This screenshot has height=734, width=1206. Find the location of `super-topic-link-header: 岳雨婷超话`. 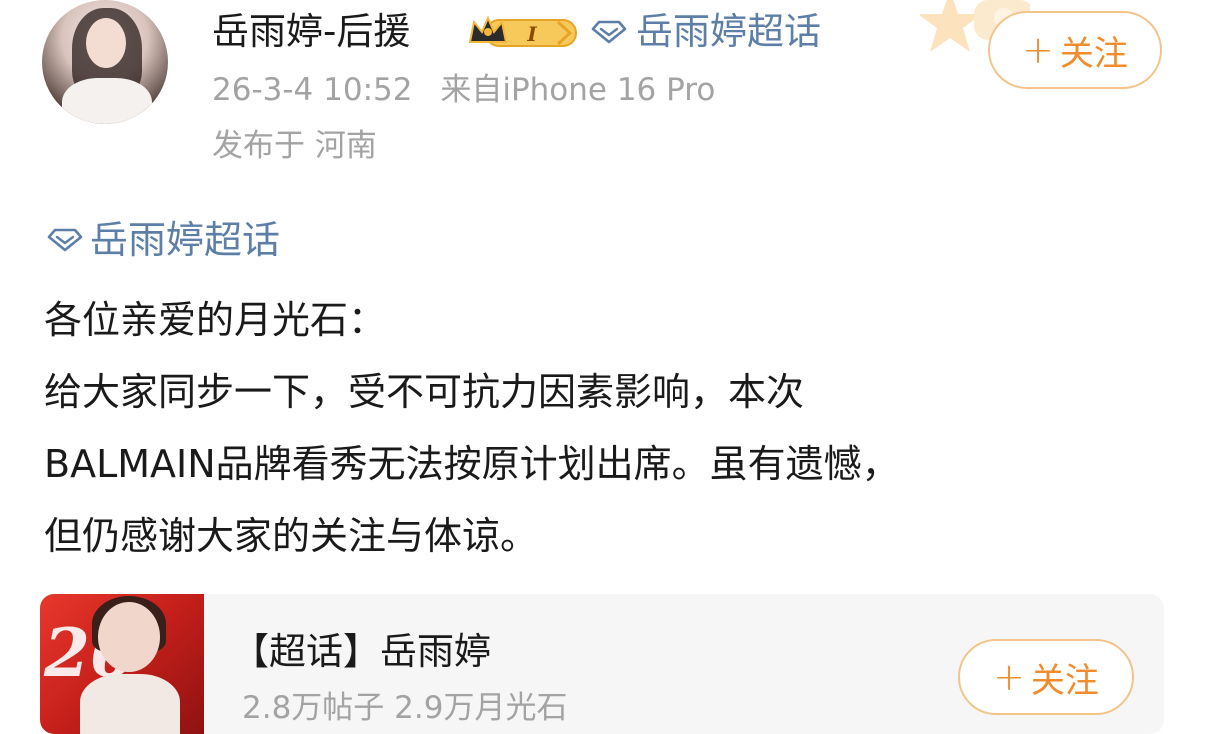

super-topic-link-header: 岳雨婷超话 is located at coordinates (705, 32).